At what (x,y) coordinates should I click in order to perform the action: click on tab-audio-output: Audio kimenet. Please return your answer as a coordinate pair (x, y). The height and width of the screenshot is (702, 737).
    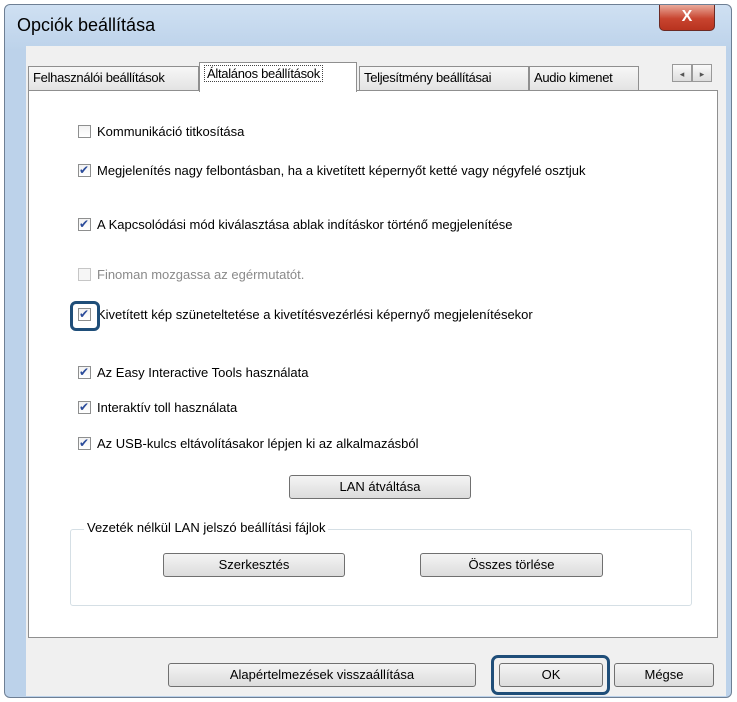
    Looking at the image, I should click on (584, 78).